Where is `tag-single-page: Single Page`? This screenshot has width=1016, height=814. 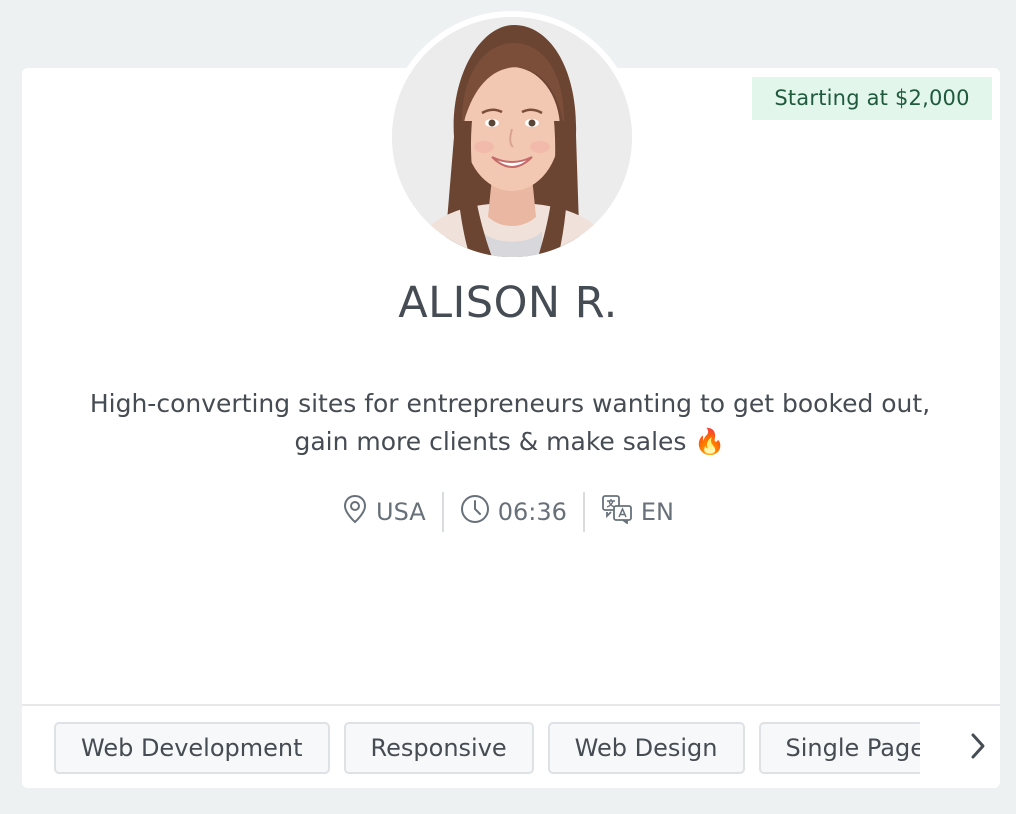 tag-single-page: Single Page is located at coordinates (839, 748).